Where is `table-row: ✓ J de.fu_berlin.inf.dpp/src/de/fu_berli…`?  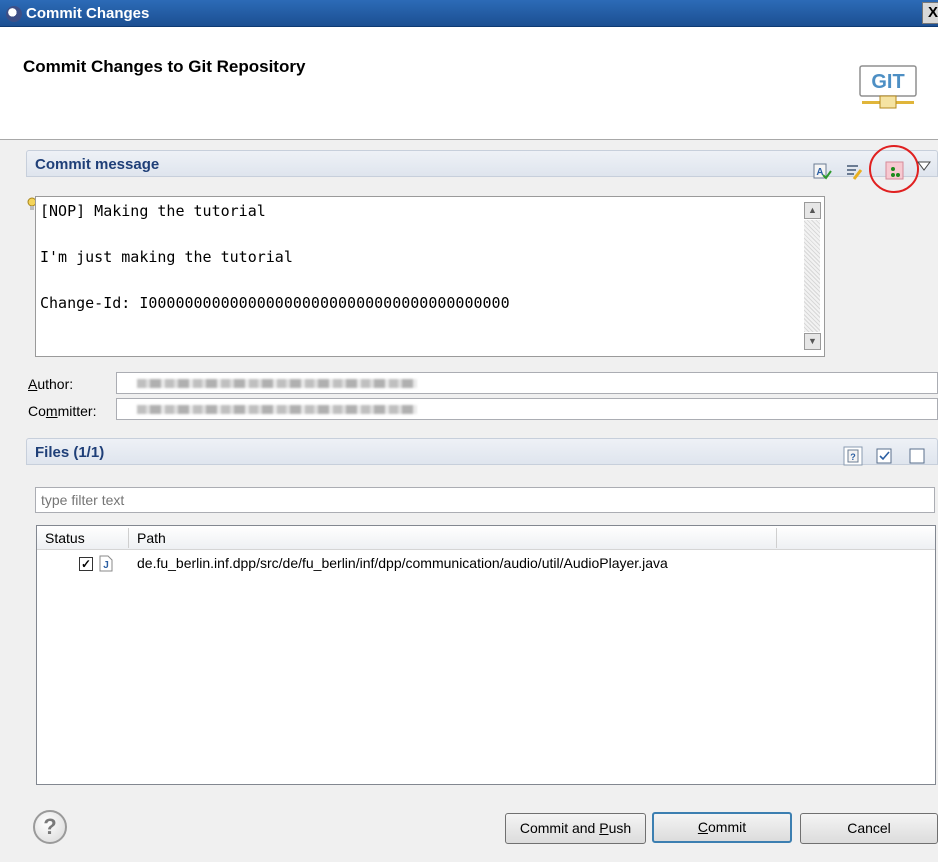
table-row: ✓ J de.fu_berlin.inf.dpp/src/de/fu_berli… is located at coordinates (486, 563).